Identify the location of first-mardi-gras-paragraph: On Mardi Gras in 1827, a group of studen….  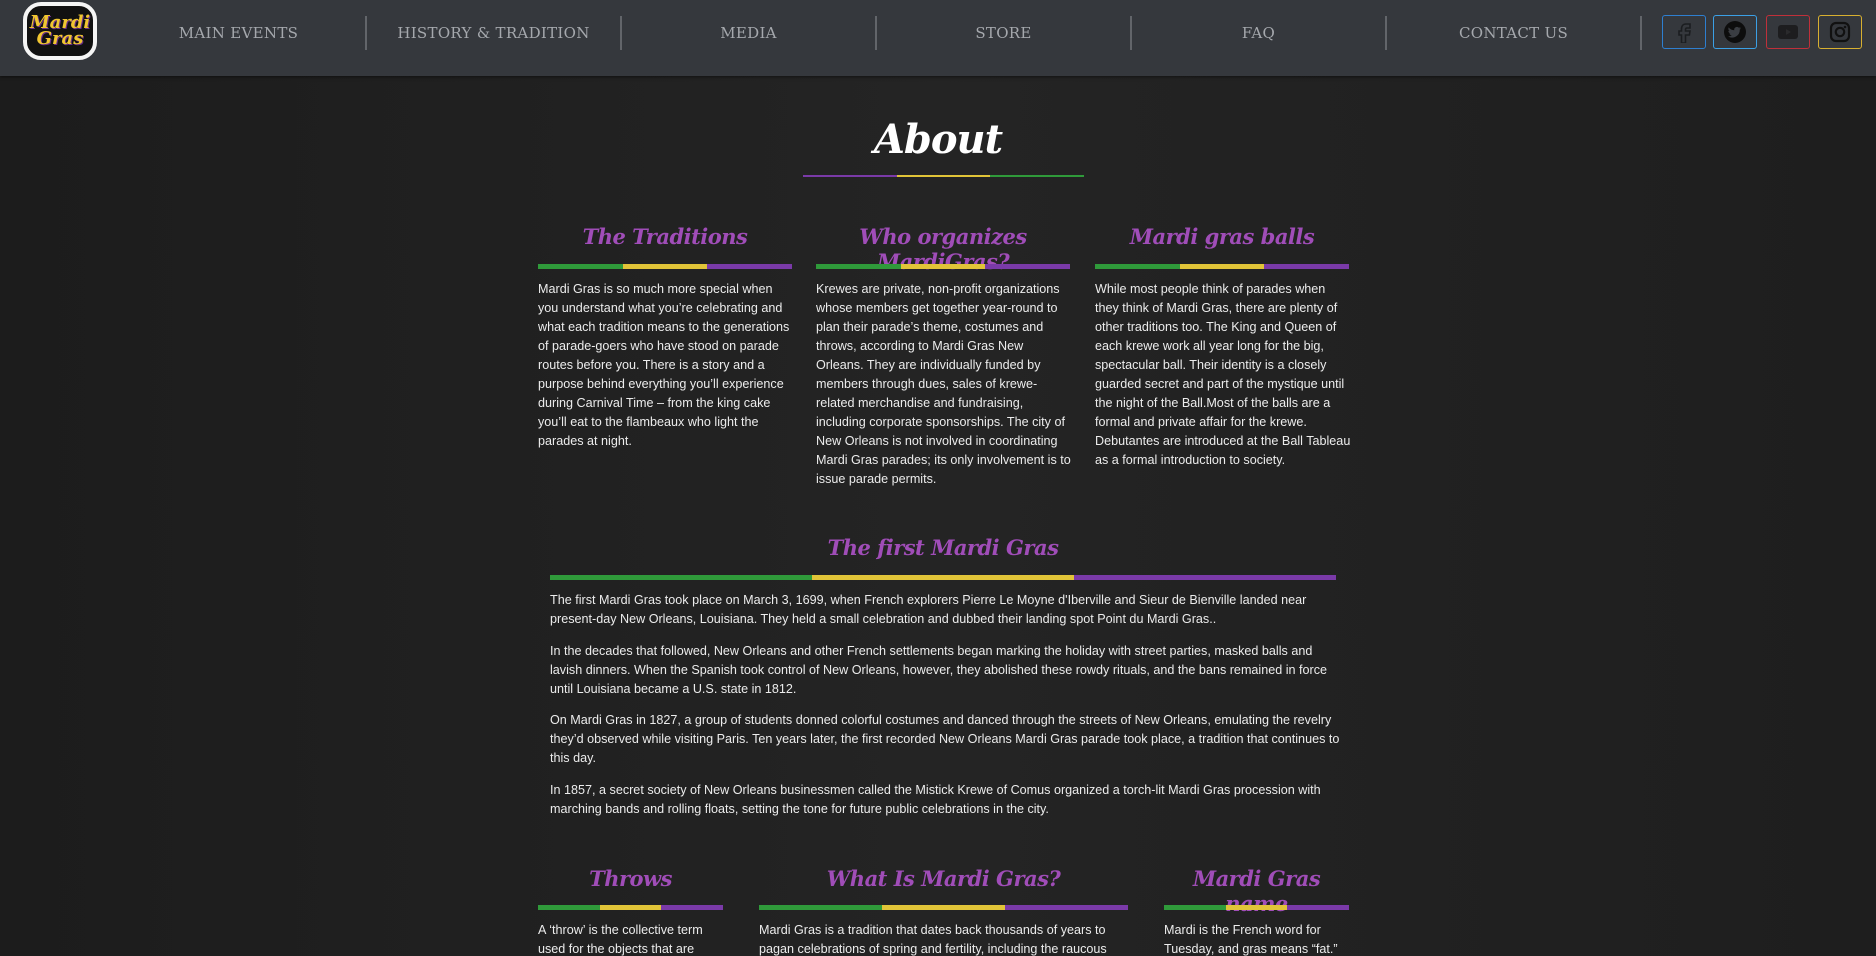
(945, 739).